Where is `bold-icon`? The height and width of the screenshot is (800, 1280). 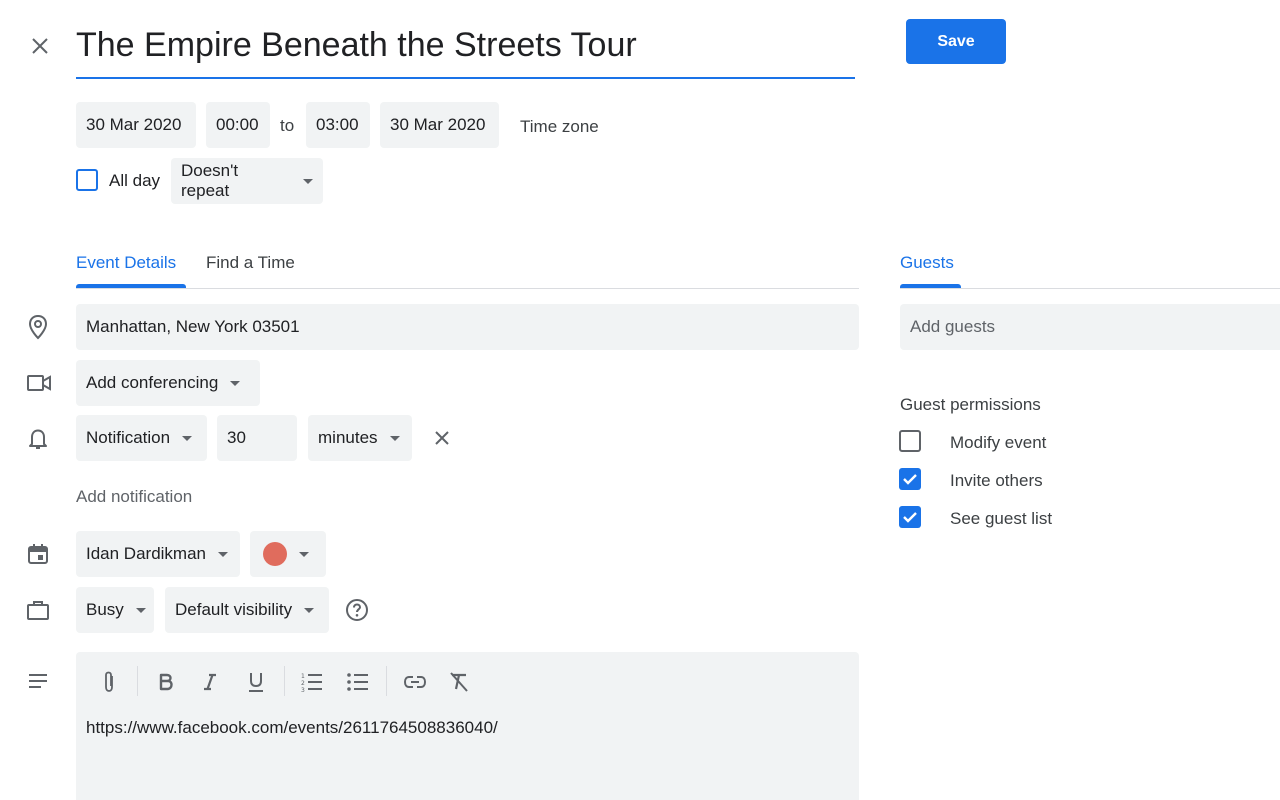
bold-icon is located at coordinates (166, 682).